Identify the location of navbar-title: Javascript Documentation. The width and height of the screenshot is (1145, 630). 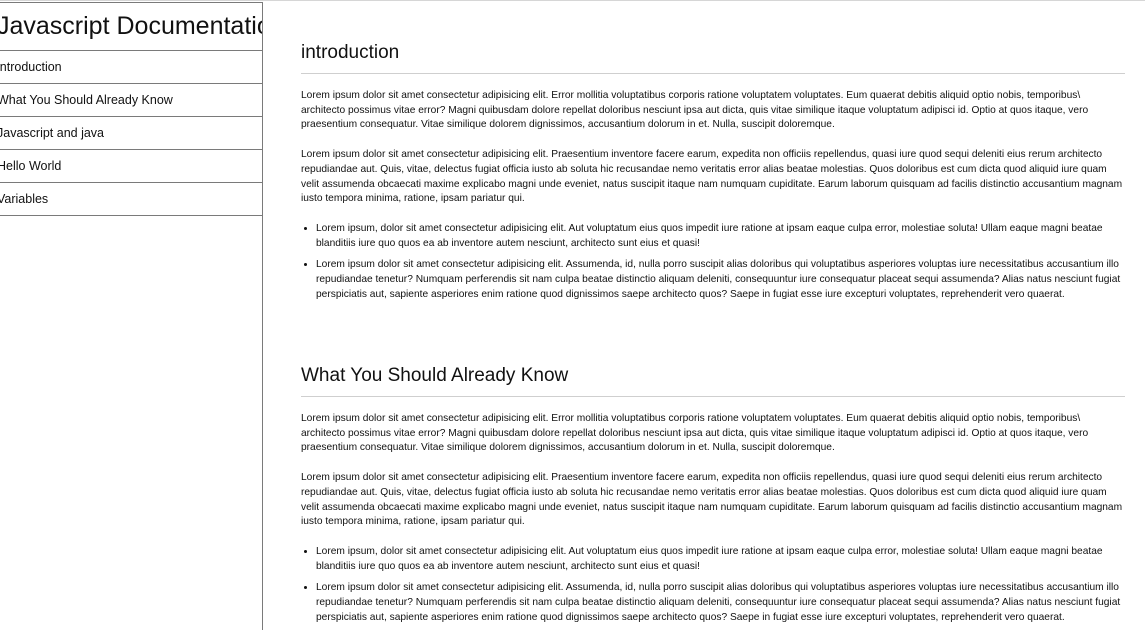
(131, 26).